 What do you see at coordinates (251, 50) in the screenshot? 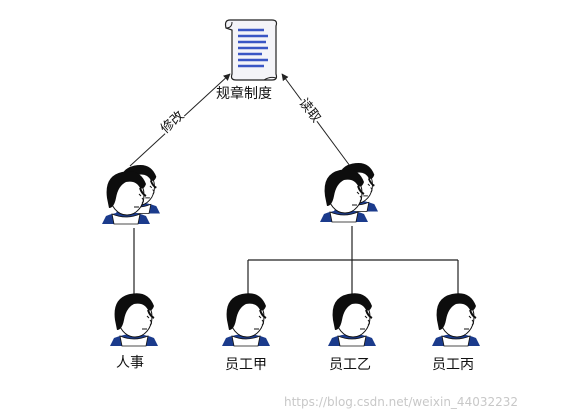
I see `document-scroll-icon` at bounding box center [251, 50].